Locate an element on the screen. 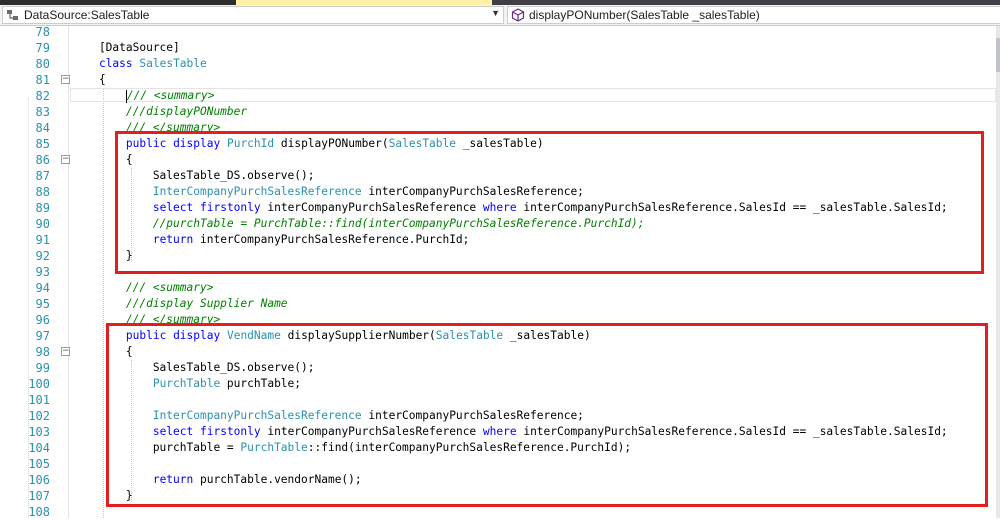 The image size is (1000, 520). code-line: 78 is located at coordinates (500, 32).